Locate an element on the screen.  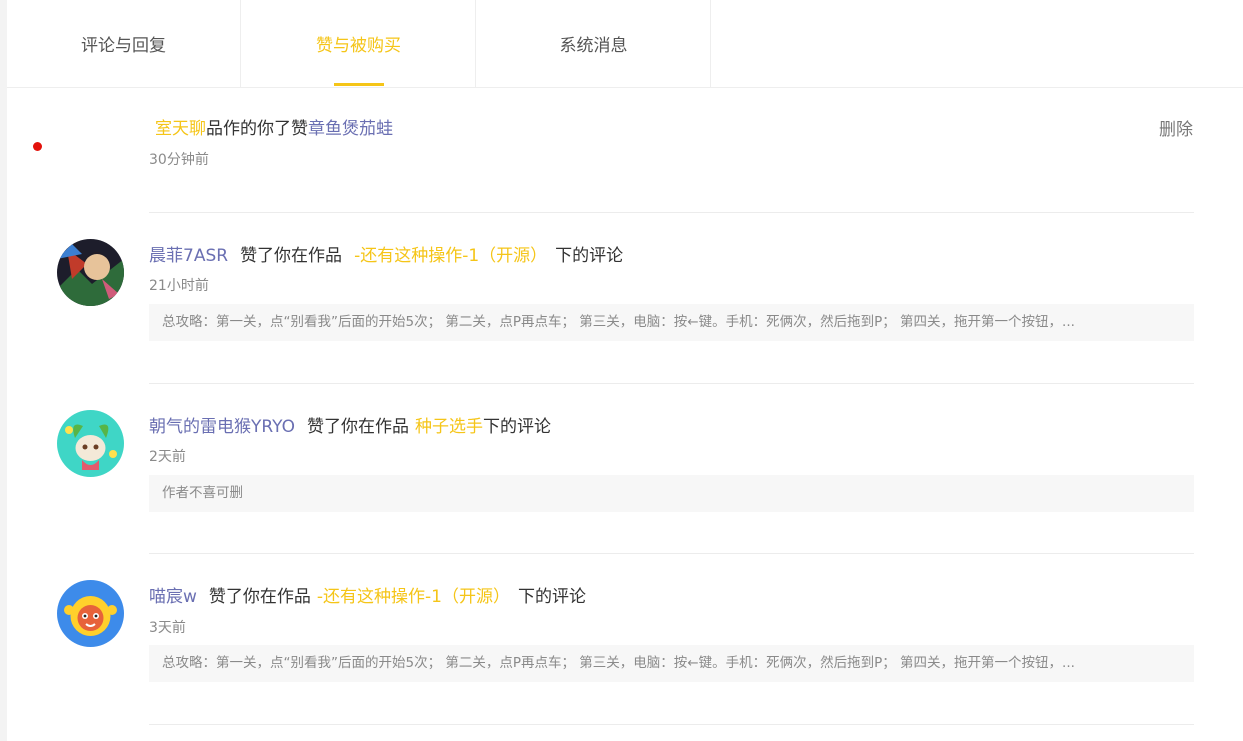
notification-text: 喵宸w 赞了你在作品 -还有这种操作-1（开源） 下的评论 is located at coordinates (367, 594).